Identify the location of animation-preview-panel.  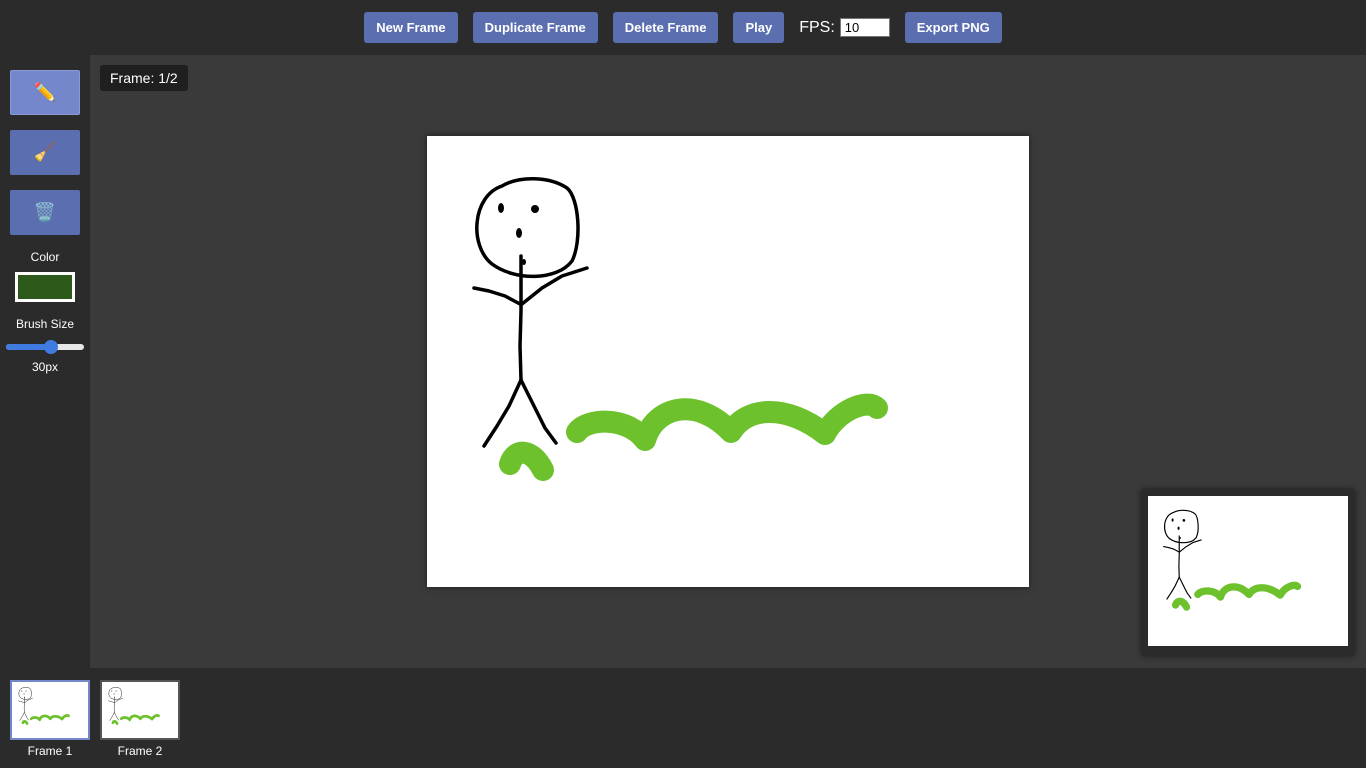
(1248, 572).